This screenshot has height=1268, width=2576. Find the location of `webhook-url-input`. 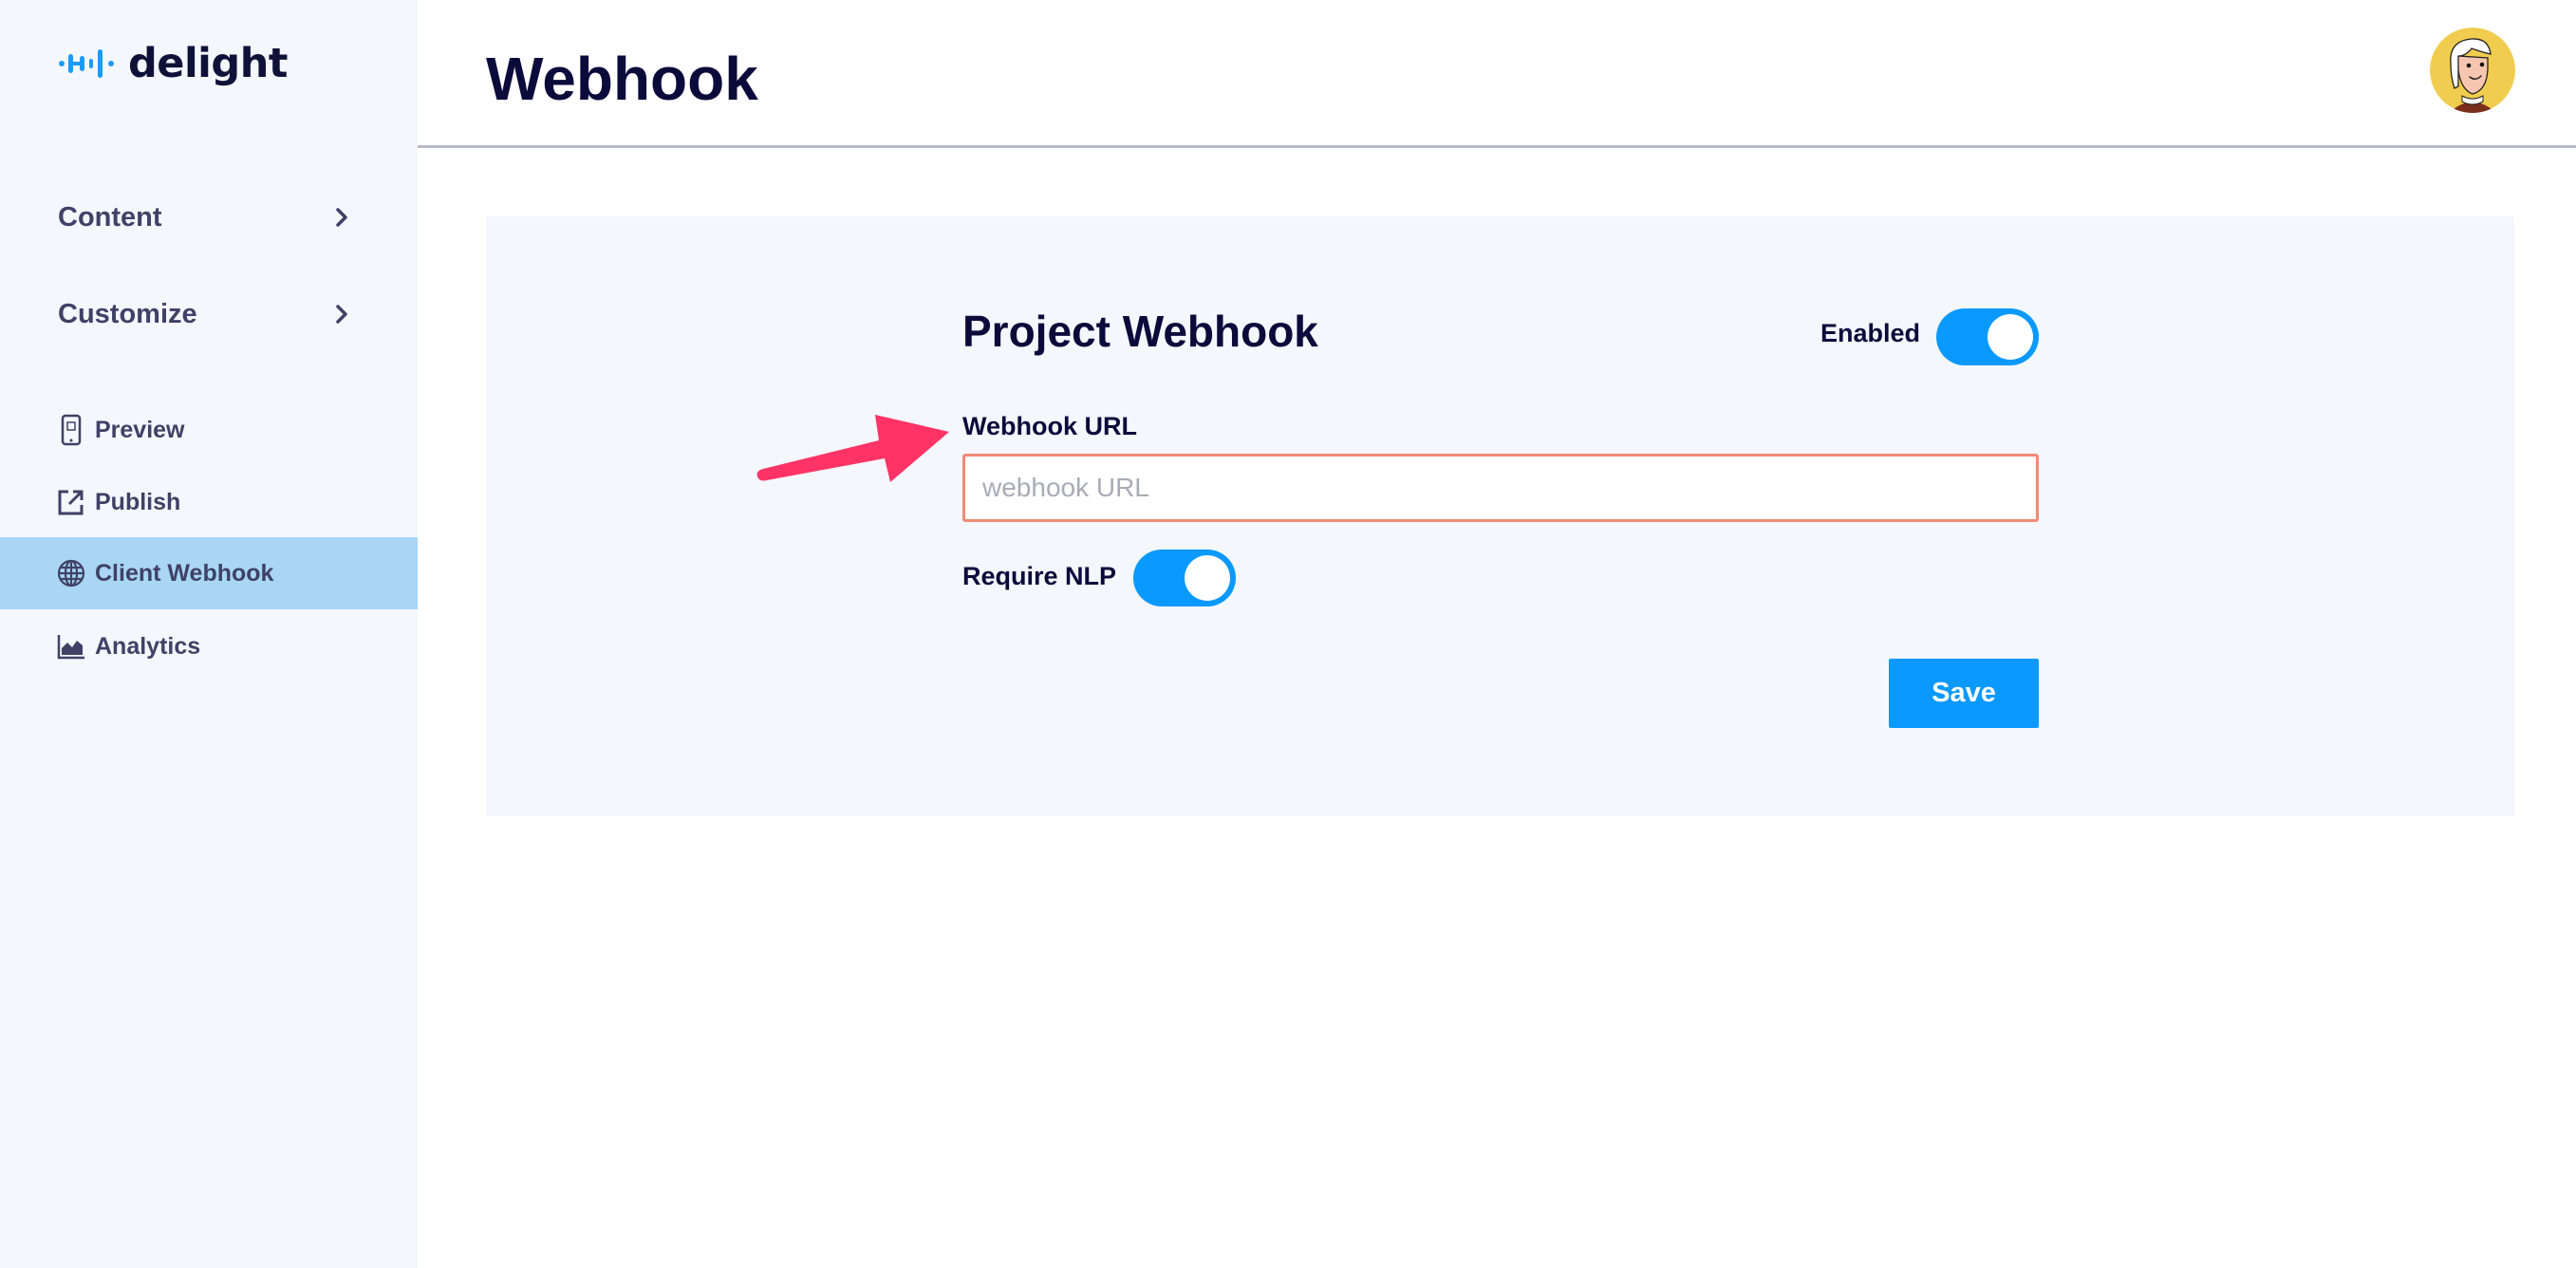

webhook-url-input is located at coordinates (1501, 488).